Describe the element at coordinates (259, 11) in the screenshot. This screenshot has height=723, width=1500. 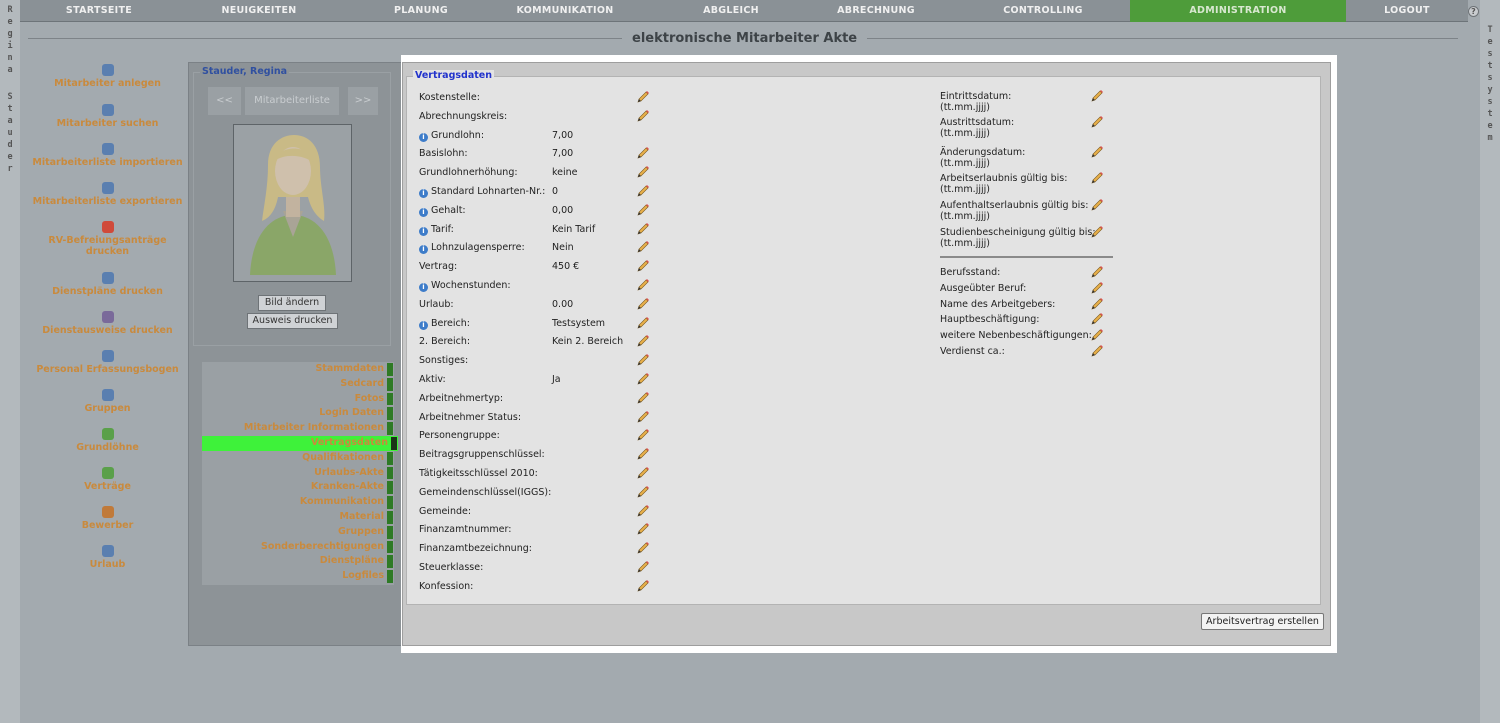
I see `nav-neuigkeiten: NEUIGKEITEN` at that location.